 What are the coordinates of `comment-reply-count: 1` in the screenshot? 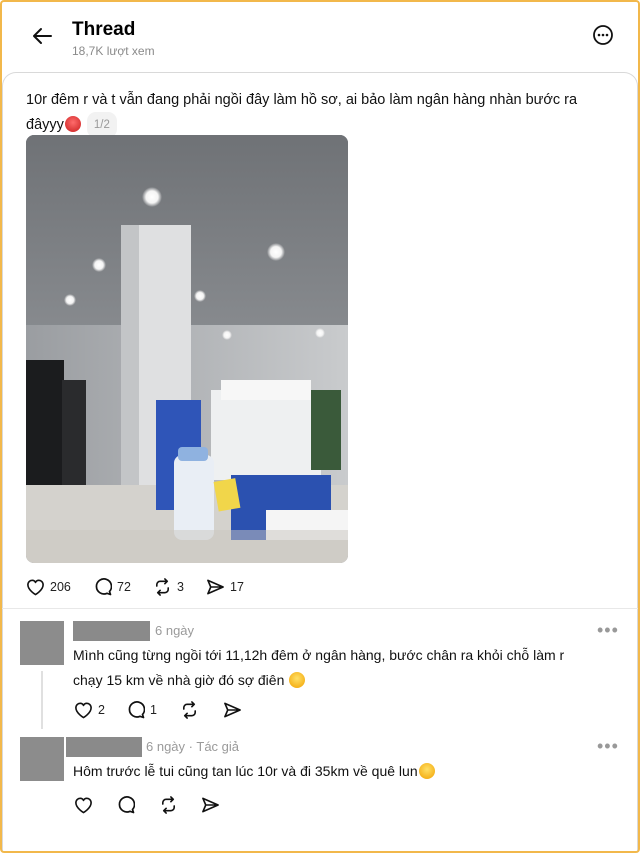 It's located at (153, 710).